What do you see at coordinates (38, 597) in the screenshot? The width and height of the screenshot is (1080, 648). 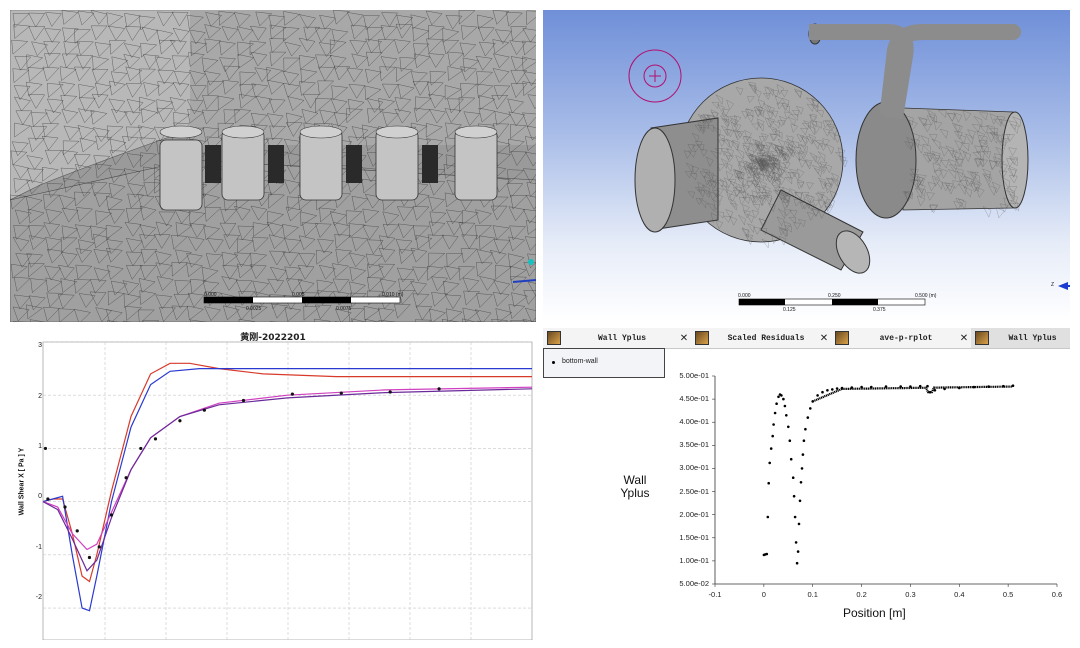 I see `y-tick: -2` at bounding box center [38, 597].